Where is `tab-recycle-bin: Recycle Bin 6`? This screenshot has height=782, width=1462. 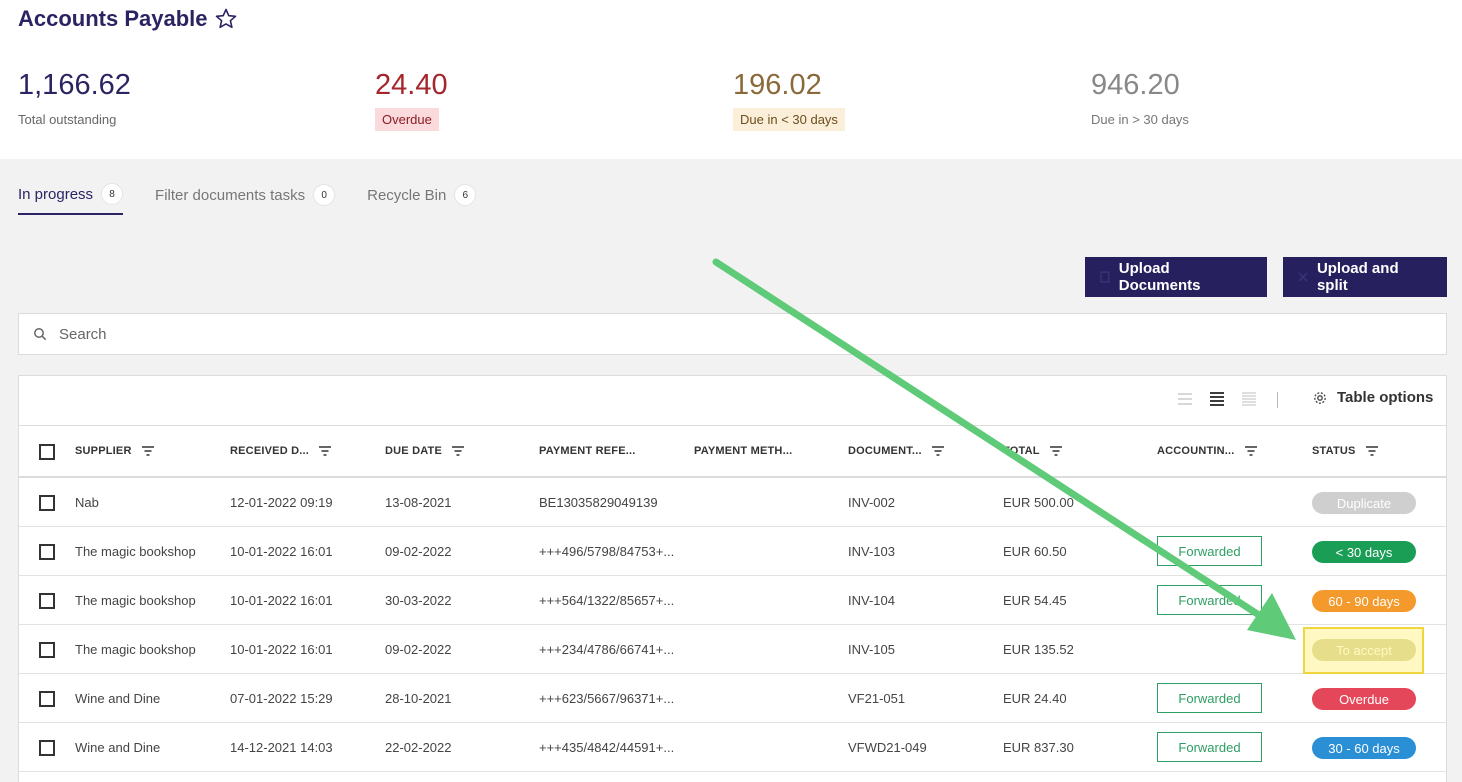 tab-recycle-bin: Recycle Bin 6 is located at coordinates (422, 199).